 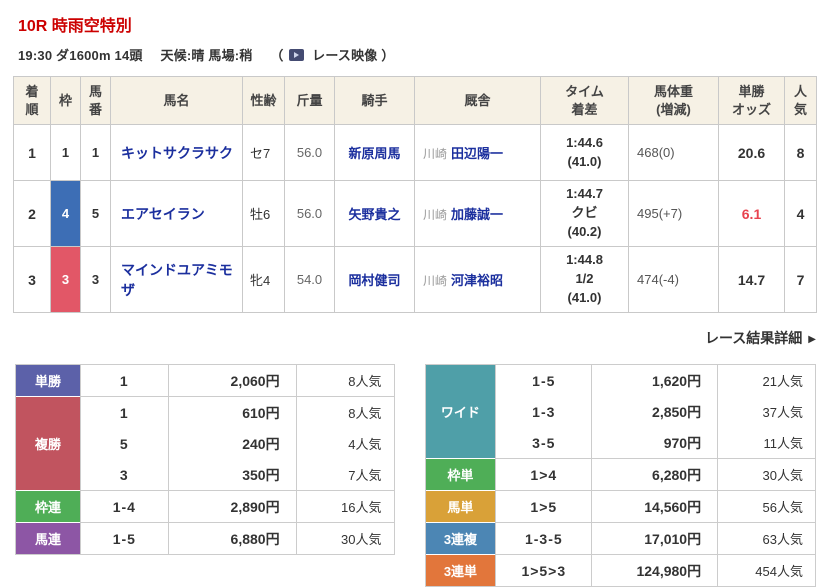 I want to click on detail-link-label: レース結果詳細, so click(x=753, y=338).